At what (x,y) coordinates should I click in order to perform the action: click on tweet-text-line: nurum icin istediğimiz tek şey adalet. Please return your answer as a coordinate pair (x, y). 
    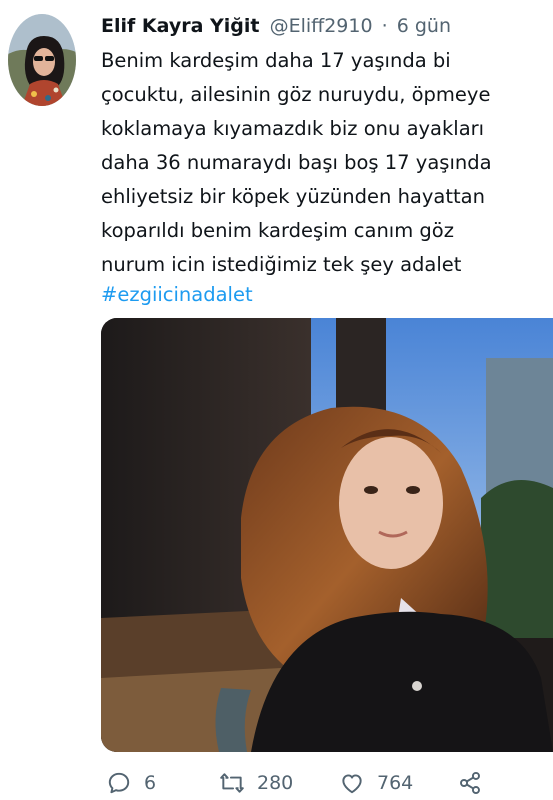
    Looking at the image, I should click on (281, 264).